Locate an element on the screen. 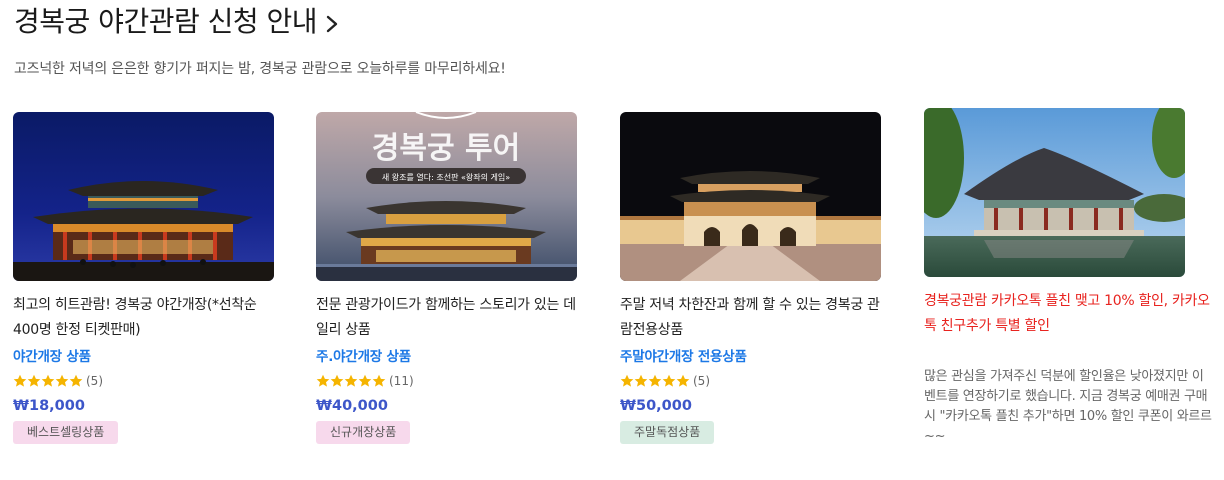 This screenshot has width=1224, height=480. product-category-link: 주.야간개장 상품 is located at coordinates (447, 357).